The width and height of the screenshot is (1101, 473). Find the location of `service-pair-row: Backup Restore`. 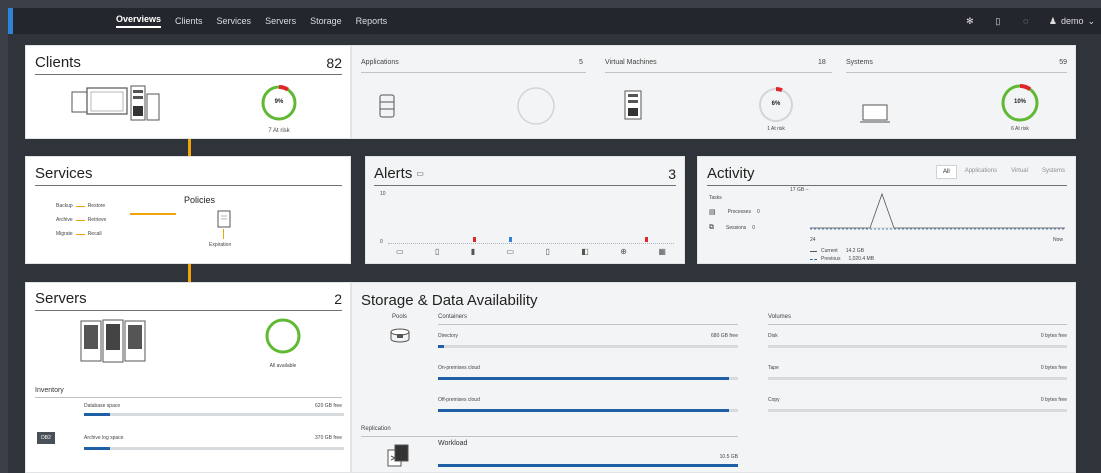

service-pair-row: Backup Restore is located at coordinates (104, 206).